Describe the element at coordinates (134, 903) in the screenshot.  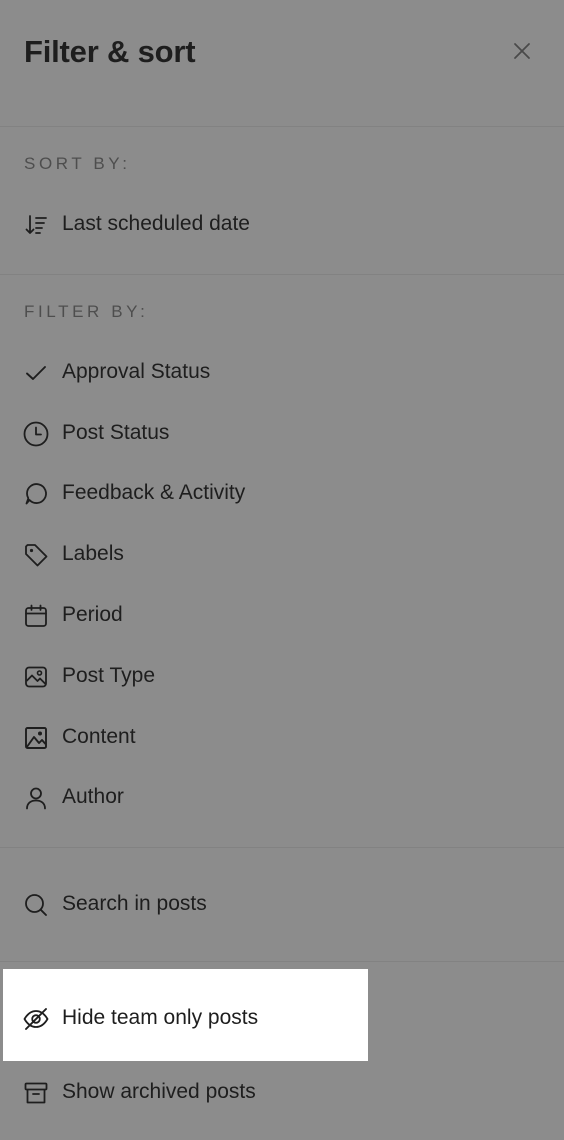
I see `search-label: Search in posts` at that location.